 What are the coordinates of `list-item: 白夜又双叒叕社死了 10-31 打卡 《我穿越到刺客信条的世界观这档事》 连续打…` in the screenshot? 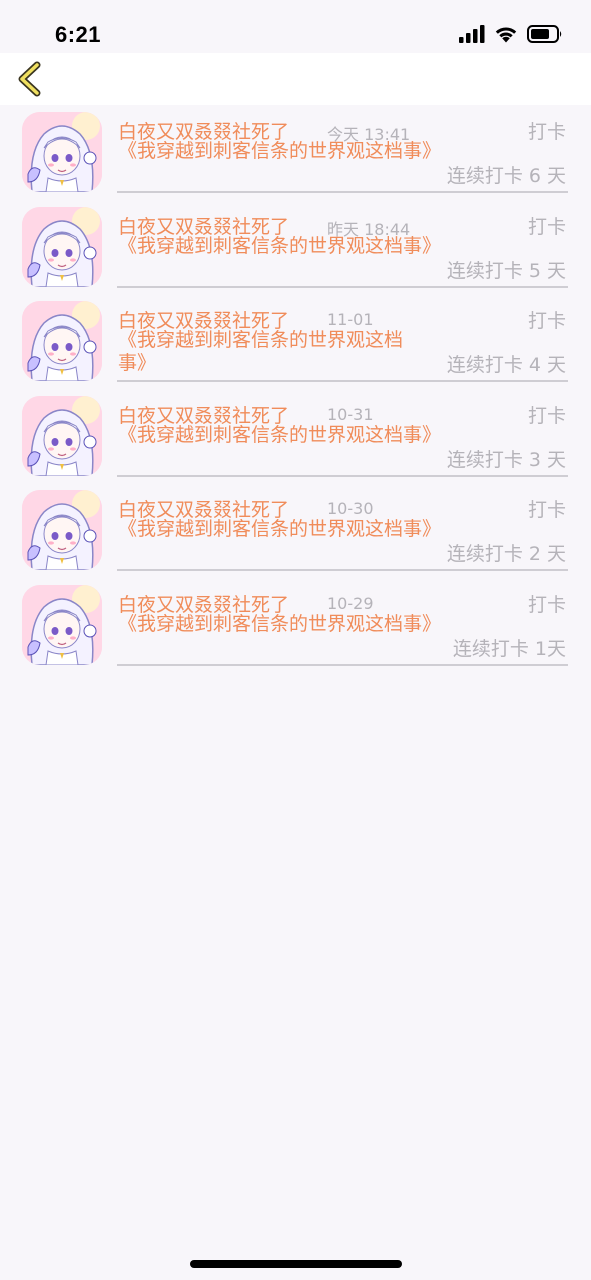 It's located at (295, 436).